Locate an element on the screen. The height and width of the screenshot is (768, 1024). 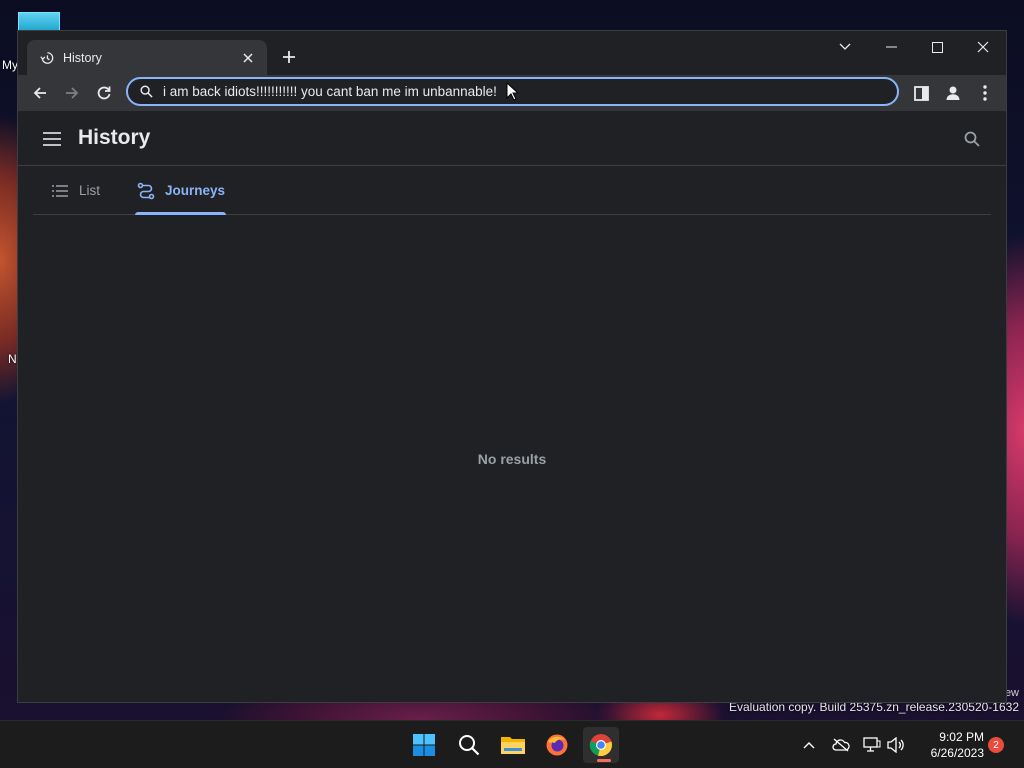
tab-journeys-label: Journeys is located at coordinates (195, 190).